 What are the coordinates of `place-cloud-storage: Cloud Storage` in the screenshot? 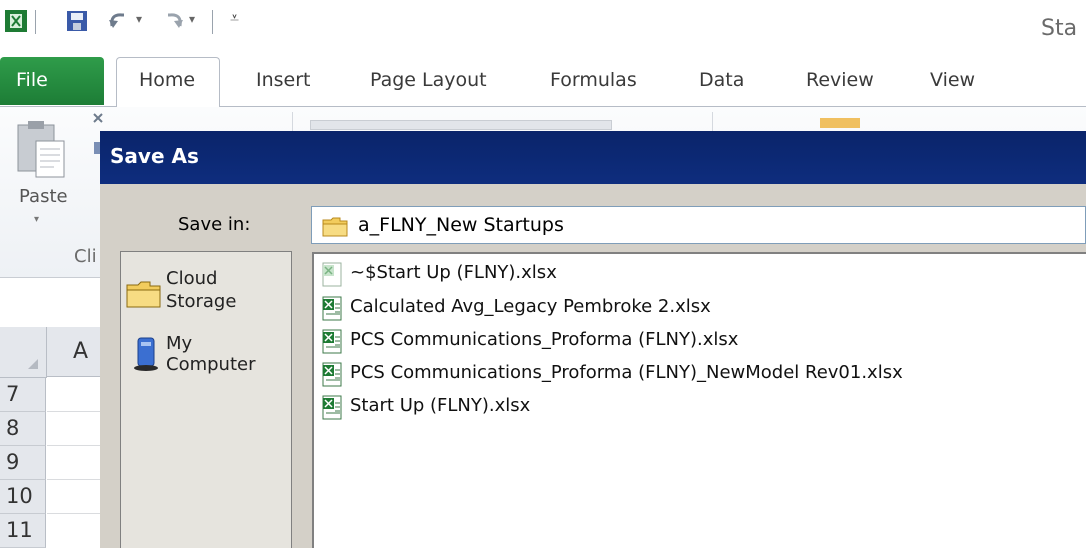 It's located at (206, 296).